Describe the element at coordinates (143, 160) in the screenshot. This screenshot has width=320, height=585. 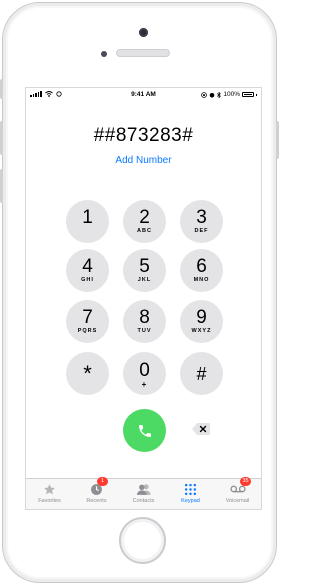
I see `add-number-link: Add Number` at that location.